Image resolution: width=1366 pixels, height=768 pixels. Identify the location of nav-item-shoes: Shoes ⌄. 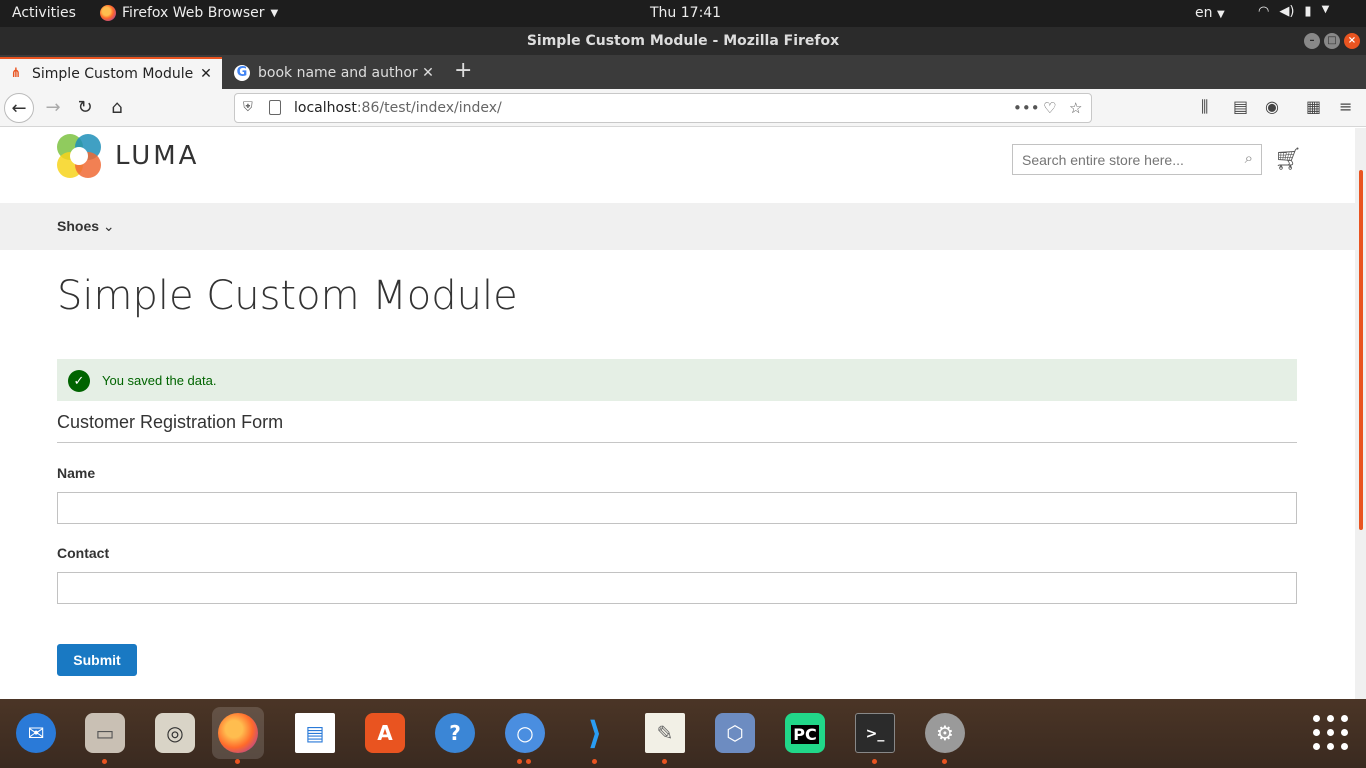
(86, 226).